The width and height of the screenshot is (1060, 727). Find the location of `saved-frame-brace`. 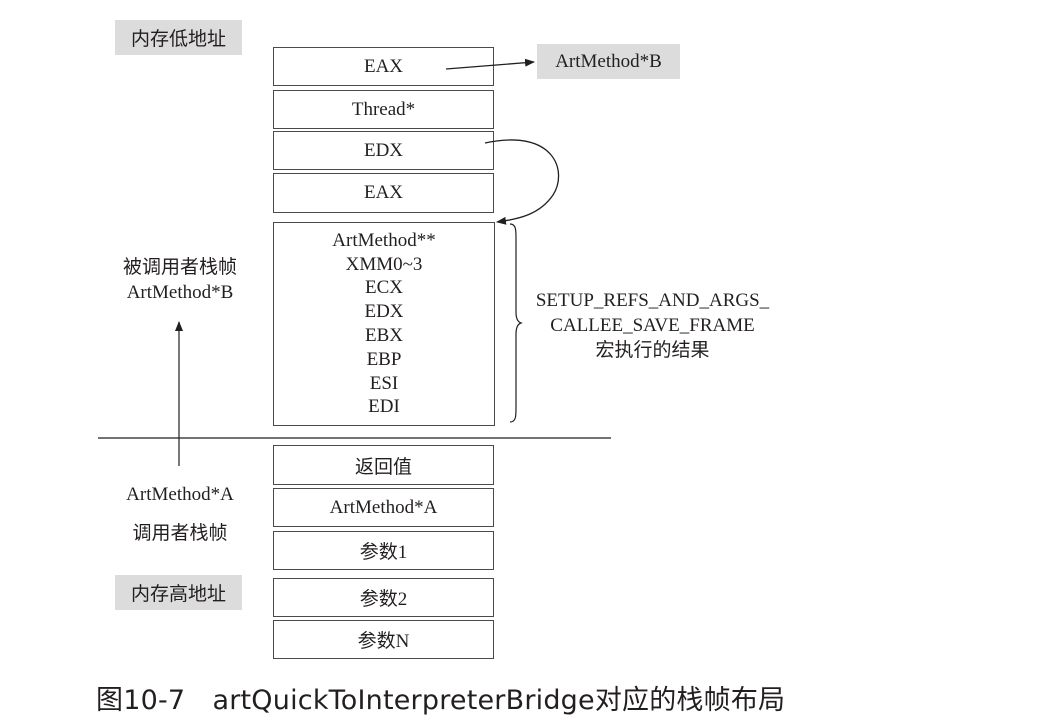

saved-frame-brace is located at coordinates (516, 323).